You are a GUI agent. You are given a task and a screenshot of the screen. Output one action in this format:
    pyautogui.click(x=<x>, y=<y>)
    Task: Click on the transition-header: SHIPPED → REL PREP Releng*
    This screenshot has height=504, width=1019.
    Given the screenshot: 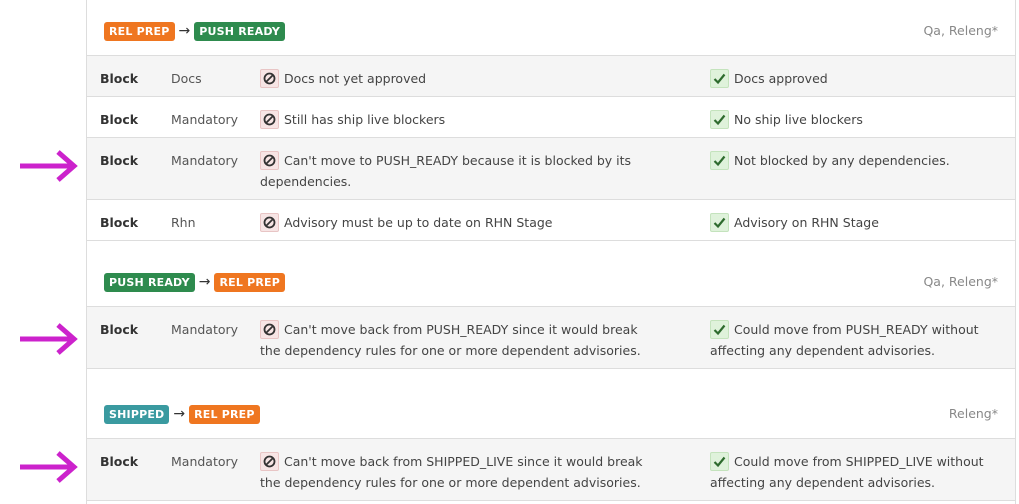 What is the action you would take?
    pyautogui.click(x=551, y=404)
    